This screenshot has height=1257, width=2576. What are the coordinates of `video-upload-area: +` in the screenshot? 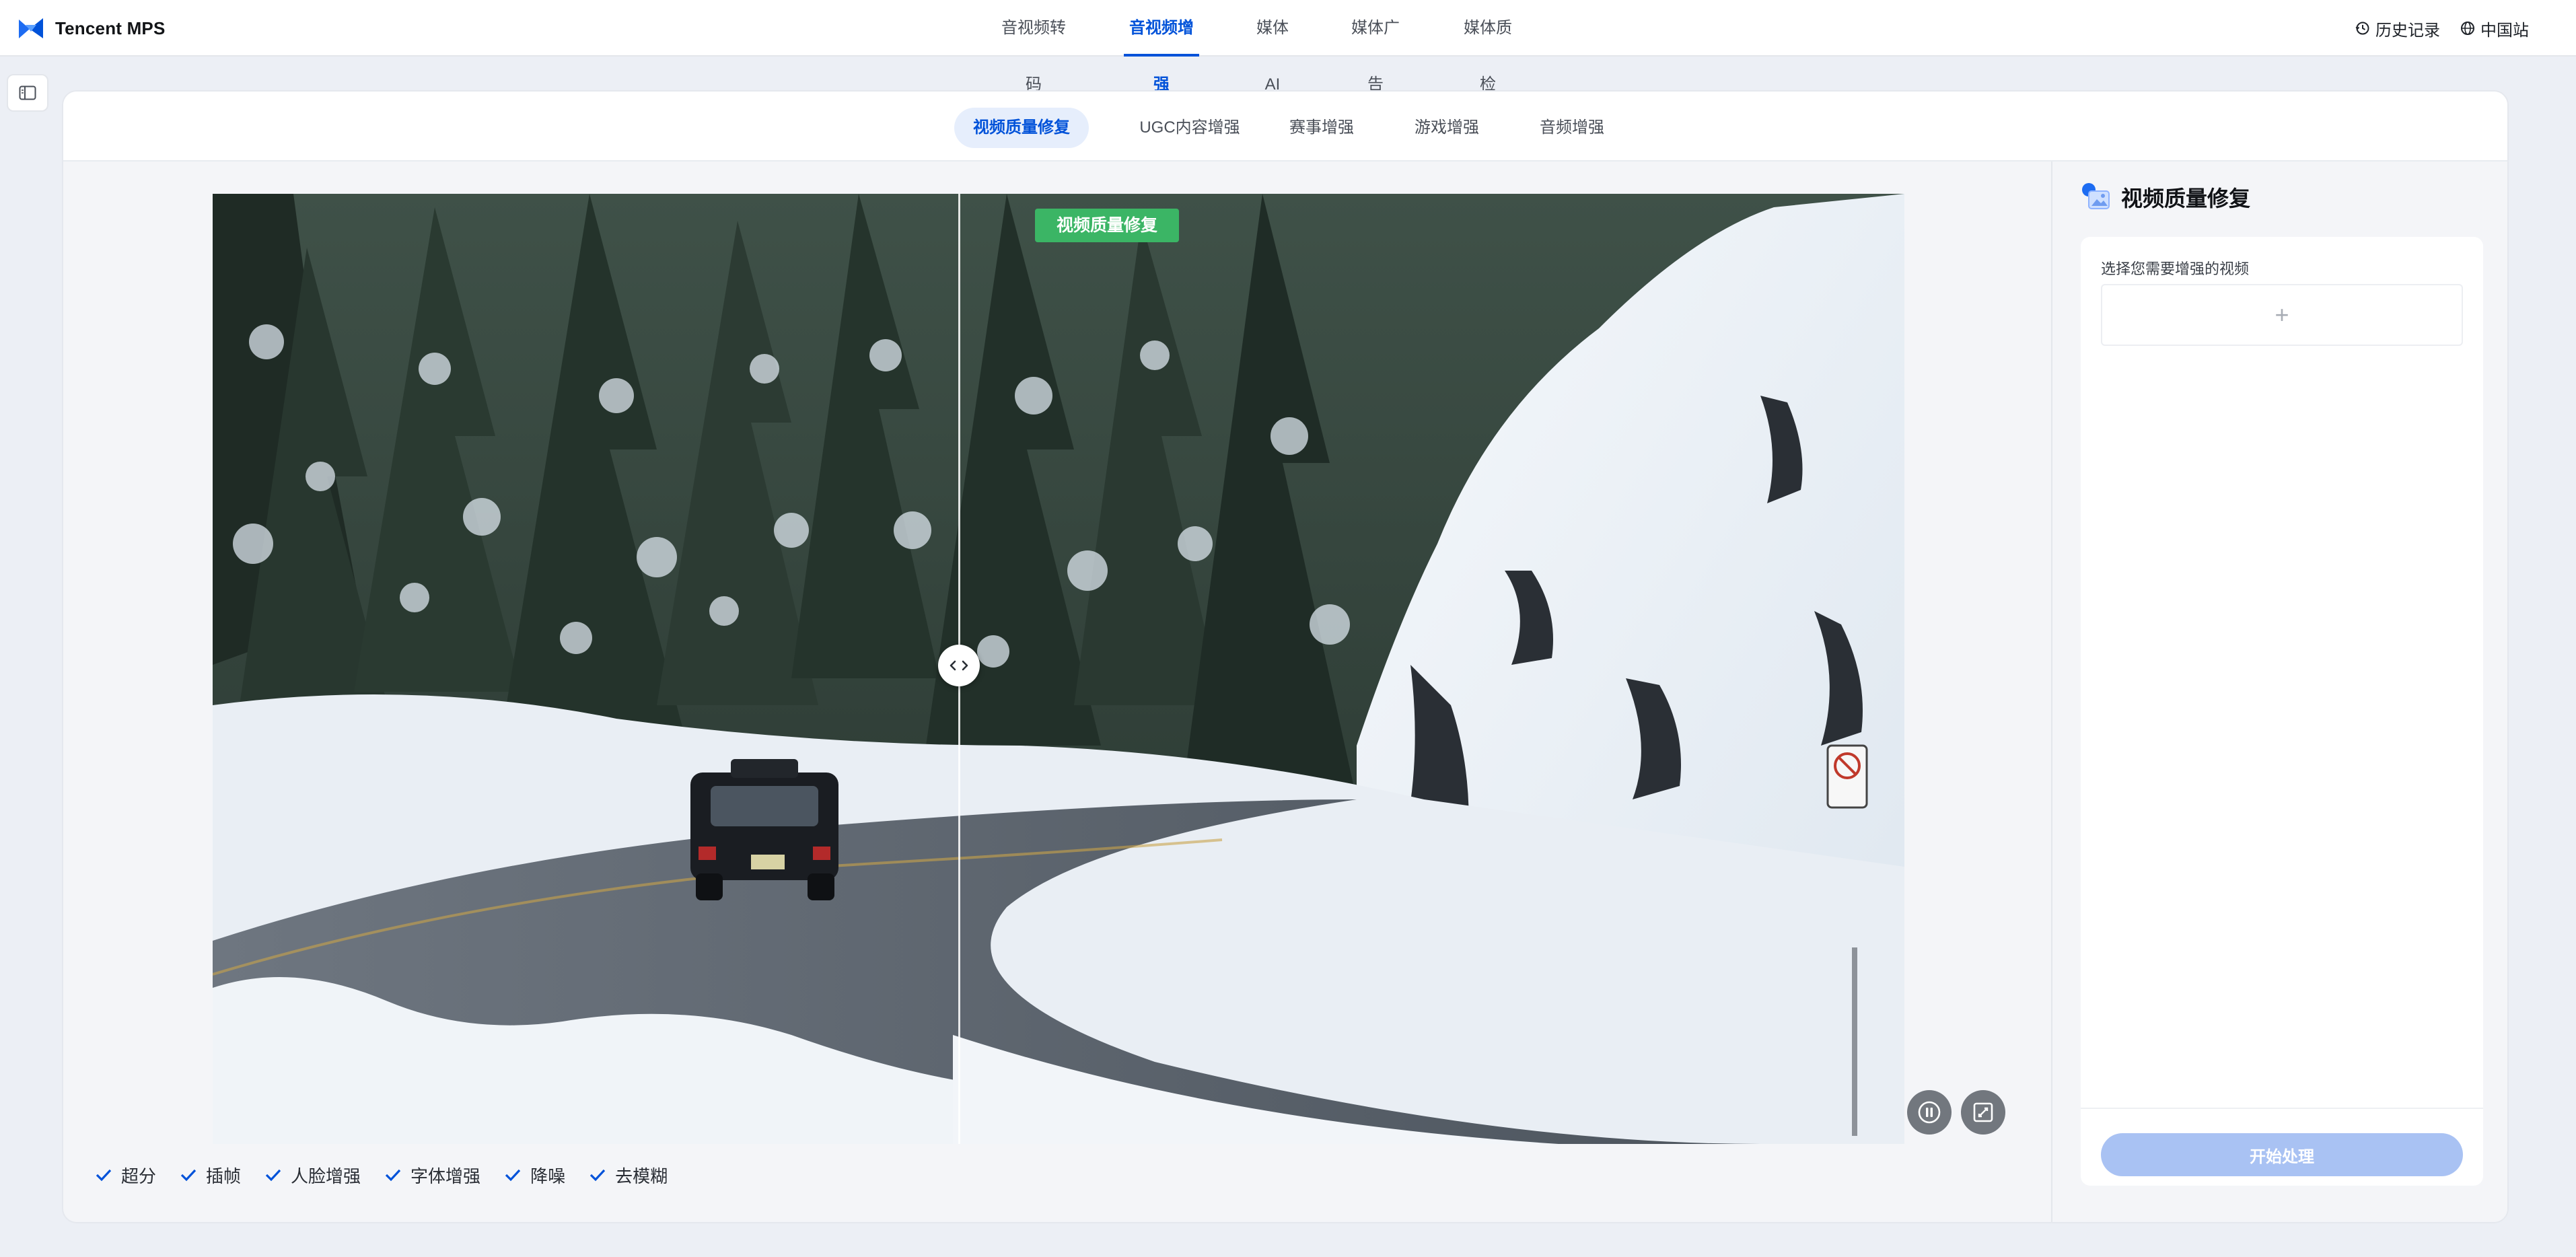 It's located at (2282, 315).